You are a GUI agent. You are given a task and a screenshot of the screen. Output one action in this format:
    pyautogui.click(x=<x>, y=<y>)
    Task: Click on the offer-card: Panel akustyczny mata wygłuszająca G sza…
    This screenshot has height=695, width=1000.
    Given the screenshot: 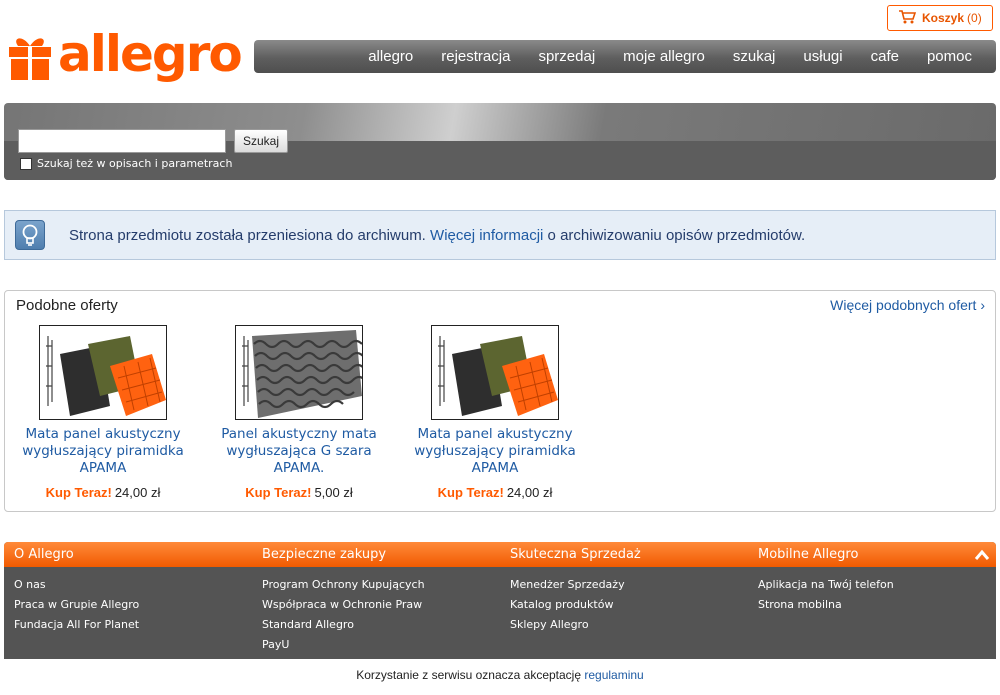 What is the action you would take?
    pyautogui.click(x=299, y=412)
    